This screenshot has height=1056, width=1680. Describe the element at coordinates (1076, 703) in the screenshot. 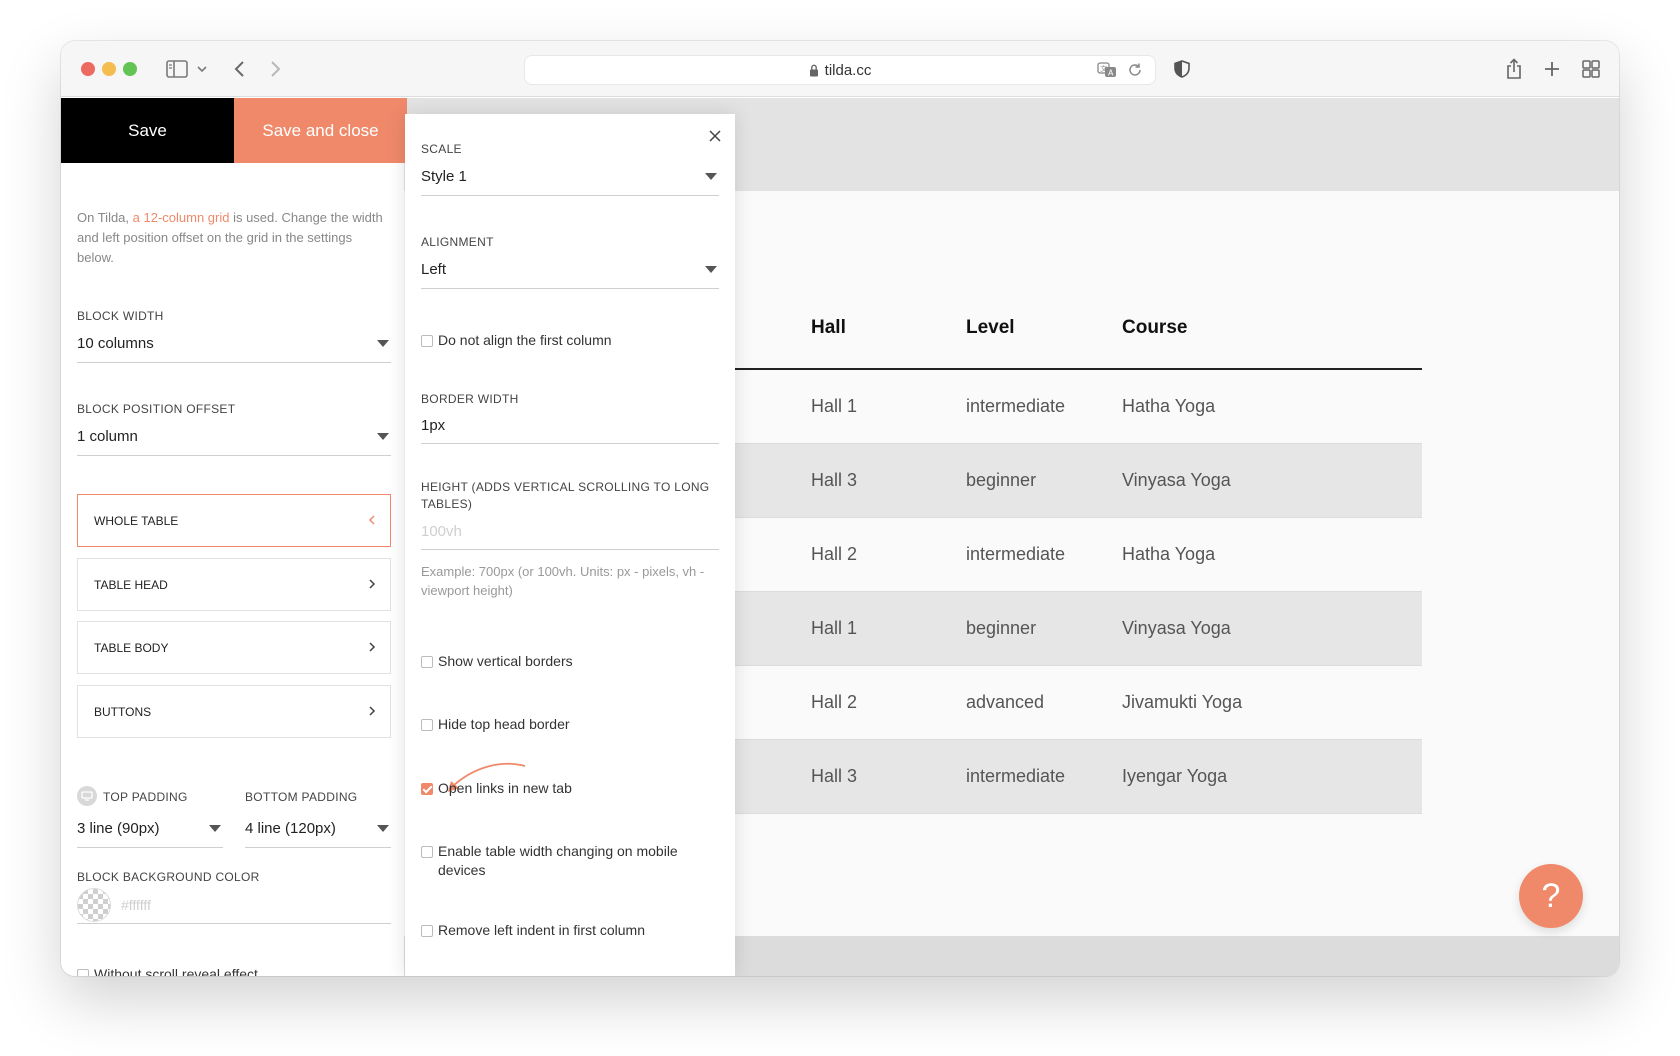

I see `table-row: Hall 2 advanced Jivamukti Yoga` at that location.